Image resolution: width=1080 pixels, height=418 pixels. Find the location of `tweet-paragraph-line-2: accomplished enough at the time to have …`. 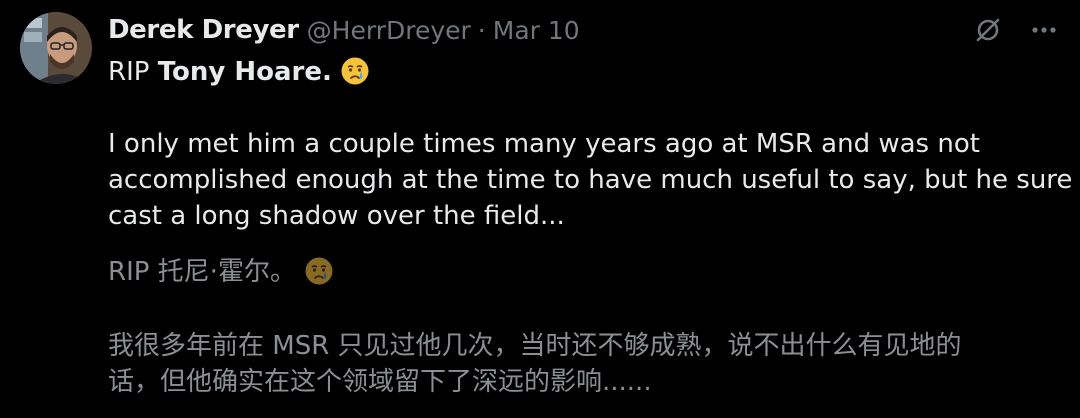

tweet-paragraph-line-2: accomplished enough at the time to have … is located at coordinates (590, 180).